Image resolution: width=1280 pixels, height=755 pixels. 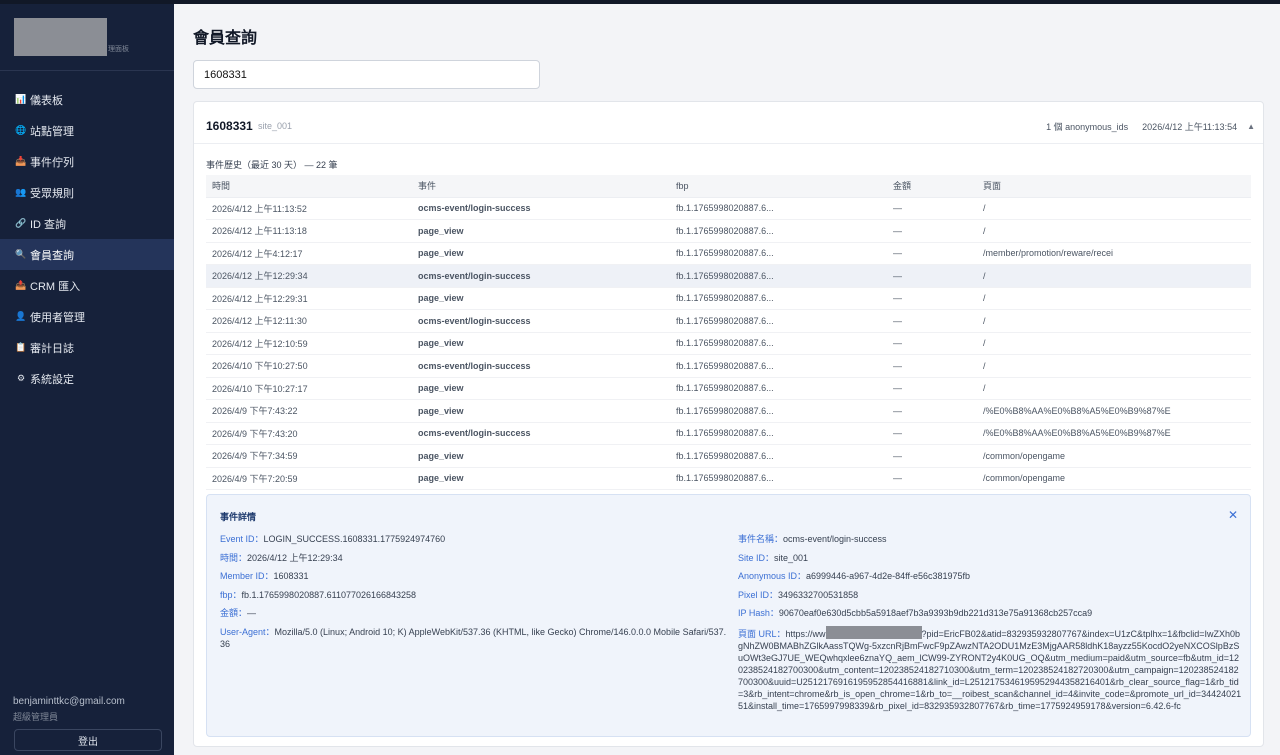 I want to click on member-id: 1608331, so click(x=229, y=126).